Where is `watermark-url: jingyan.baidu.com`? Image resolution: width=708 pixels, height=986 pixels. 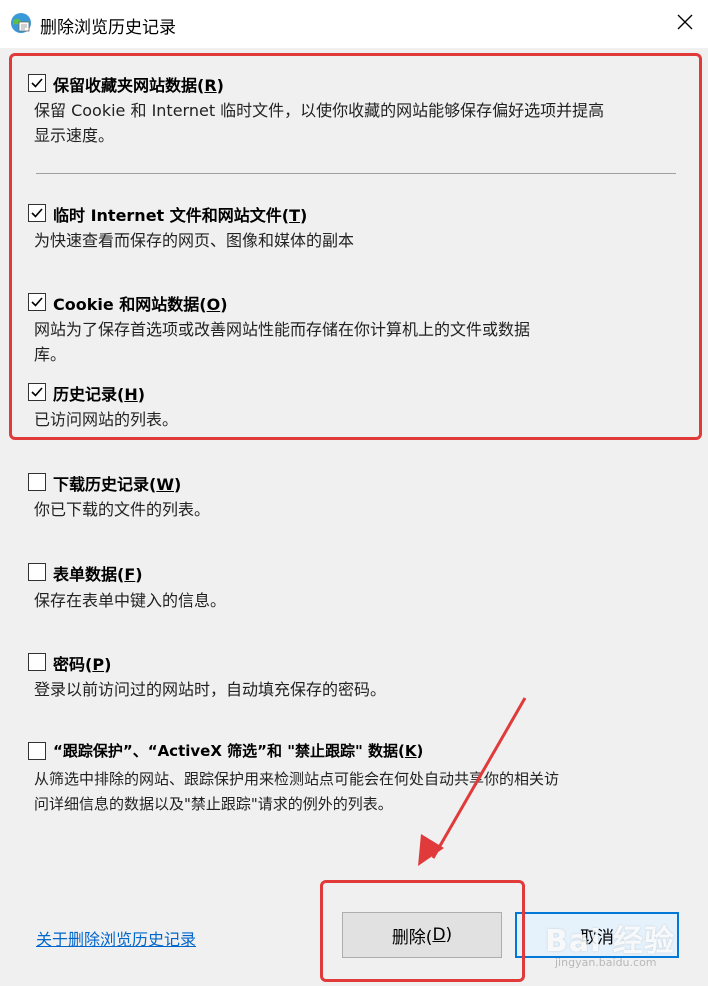
watermark-url: jingyan.baidu.com is located at coordinates (606, 962).